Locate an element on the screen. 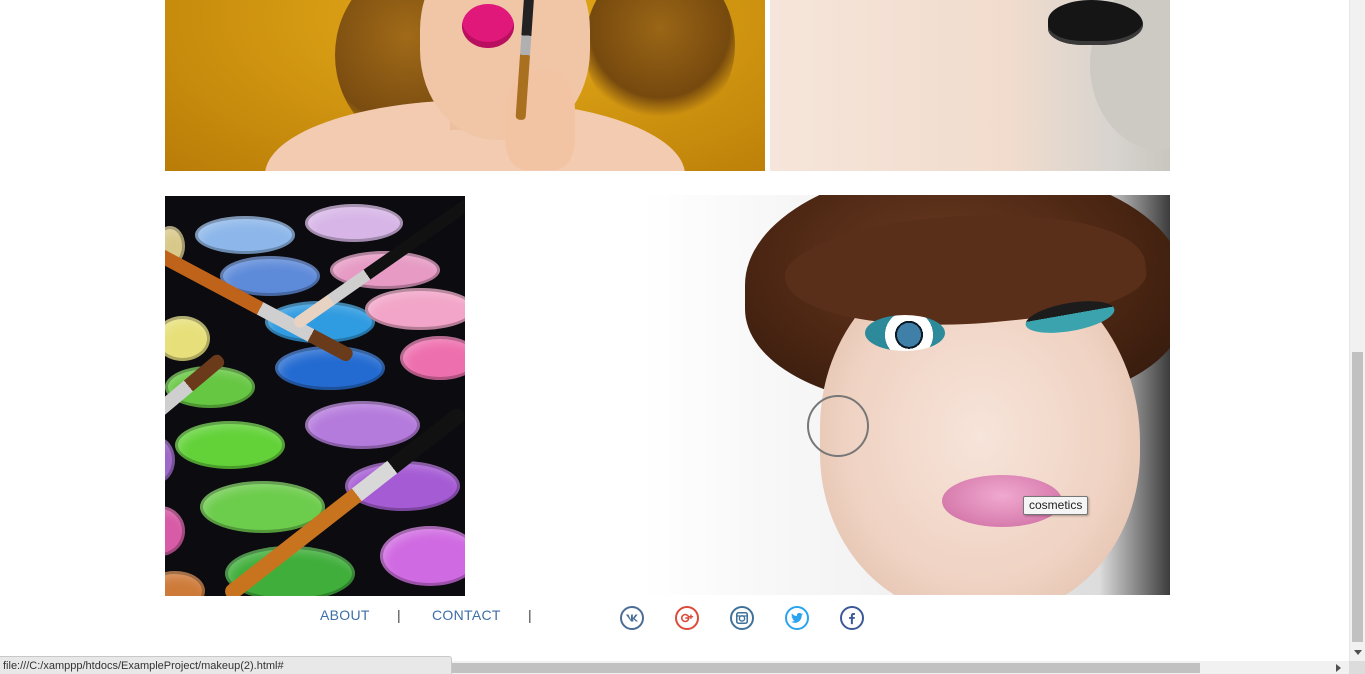  google-plus-glyph is located at coordinates (687, 618).